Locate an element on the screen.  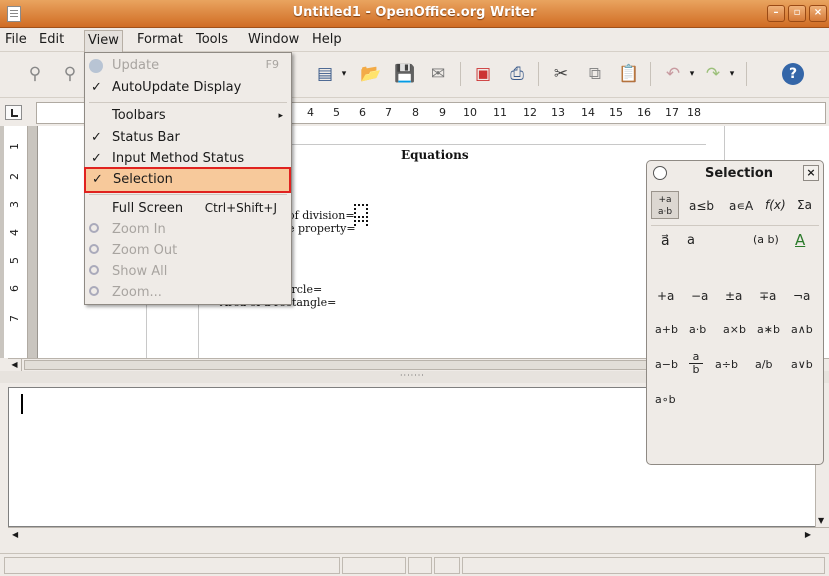
new-dropdown-icon: ▾ is located at coordinates (344, 74).